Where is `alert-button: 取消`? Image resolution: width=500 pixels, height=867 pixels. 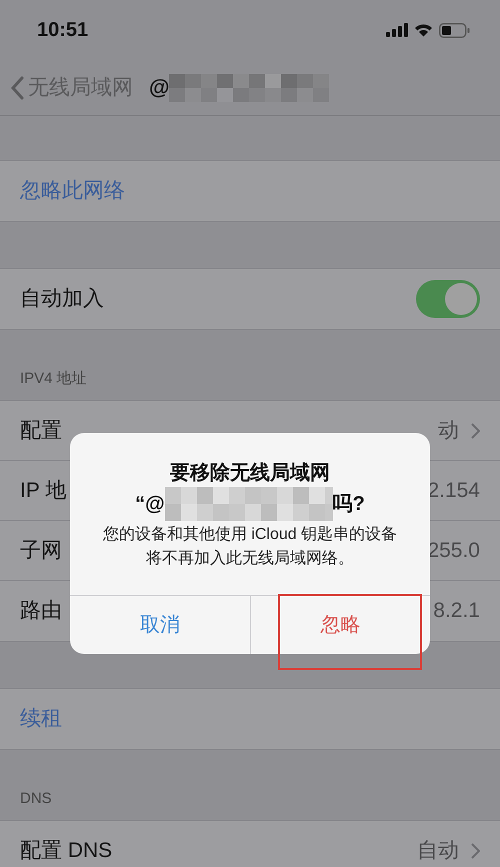 alert-button: 取消 is located at coordinates (160, 625).